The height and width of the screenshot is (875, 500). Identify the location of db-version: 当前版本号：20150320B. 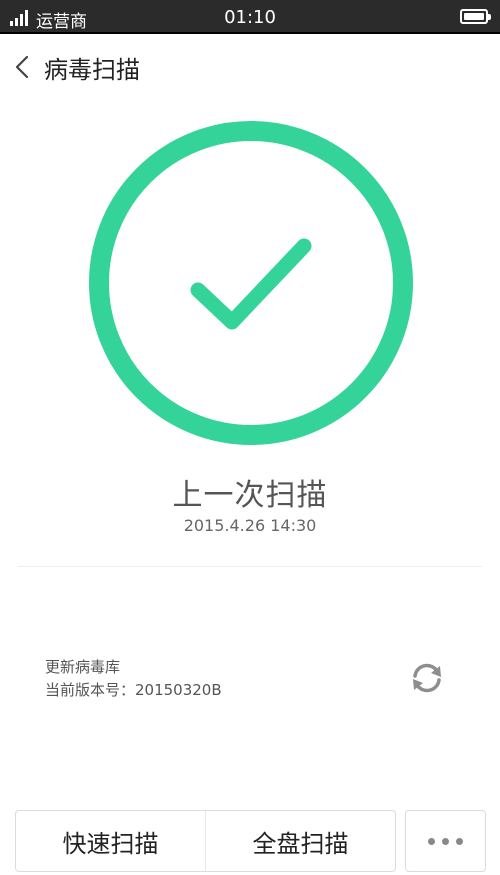
(133, 690).